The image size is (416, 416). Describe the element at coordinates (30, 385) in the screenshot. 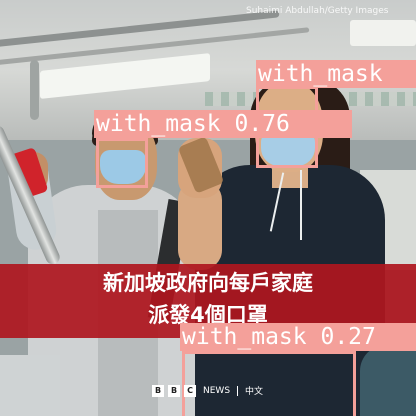

I see `bag` at that location.